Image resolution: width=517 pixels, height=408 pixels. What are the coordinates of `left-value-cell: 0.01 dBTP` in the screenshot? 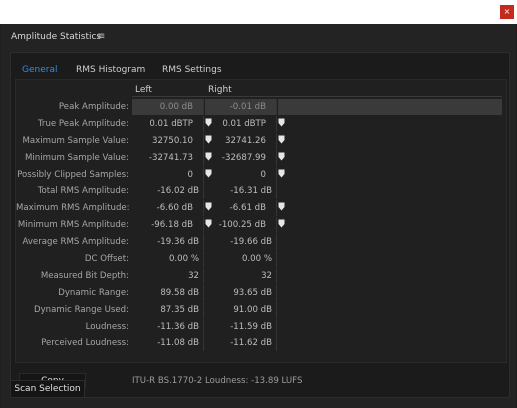 It's located at (172, 123).